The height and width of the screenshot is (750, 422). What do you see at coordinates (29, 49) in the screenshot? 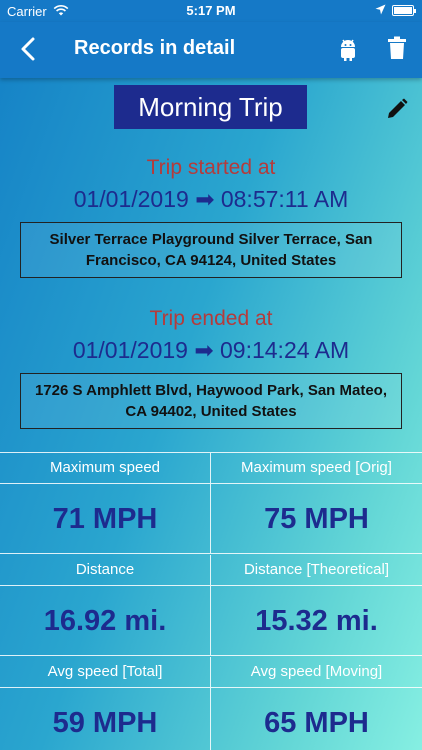
I see `back-arrow-icon` at bounding box center [29, 49].